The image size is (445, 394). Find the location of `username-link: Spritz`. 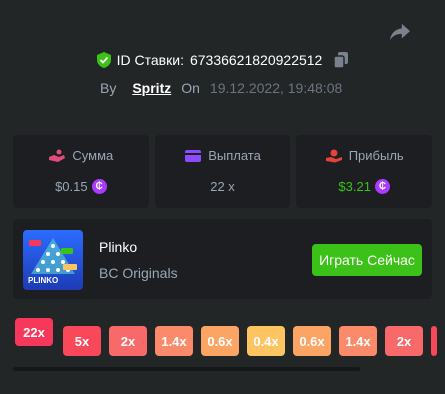

username-link: Spritz is located at coordinates (151, 88).